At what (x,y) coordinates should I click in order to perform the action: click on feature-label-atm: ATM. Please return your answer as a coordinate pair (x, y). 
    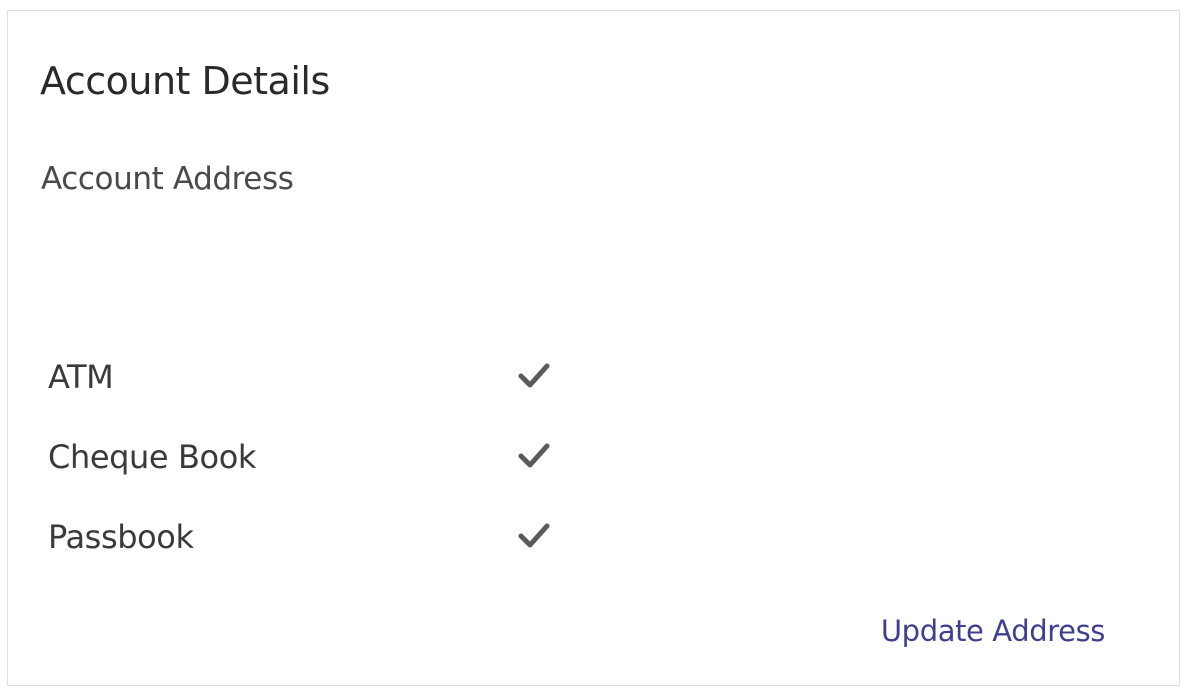
    Looking at the image, I should click on (81, 377).